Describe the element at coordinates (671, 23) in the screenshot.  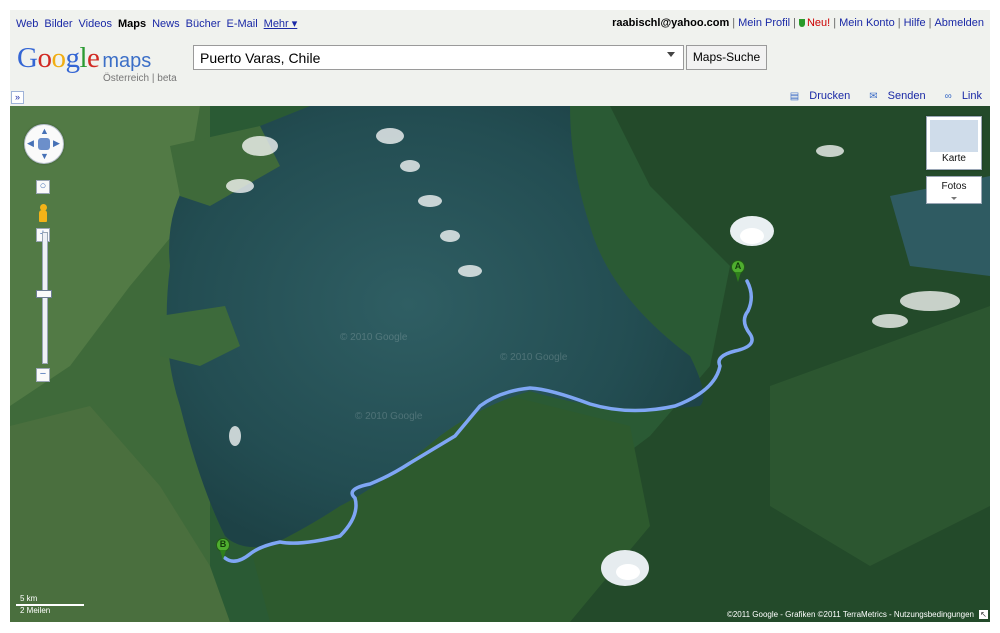
I see `user-email: raabischl@yahoo.com` at that location.